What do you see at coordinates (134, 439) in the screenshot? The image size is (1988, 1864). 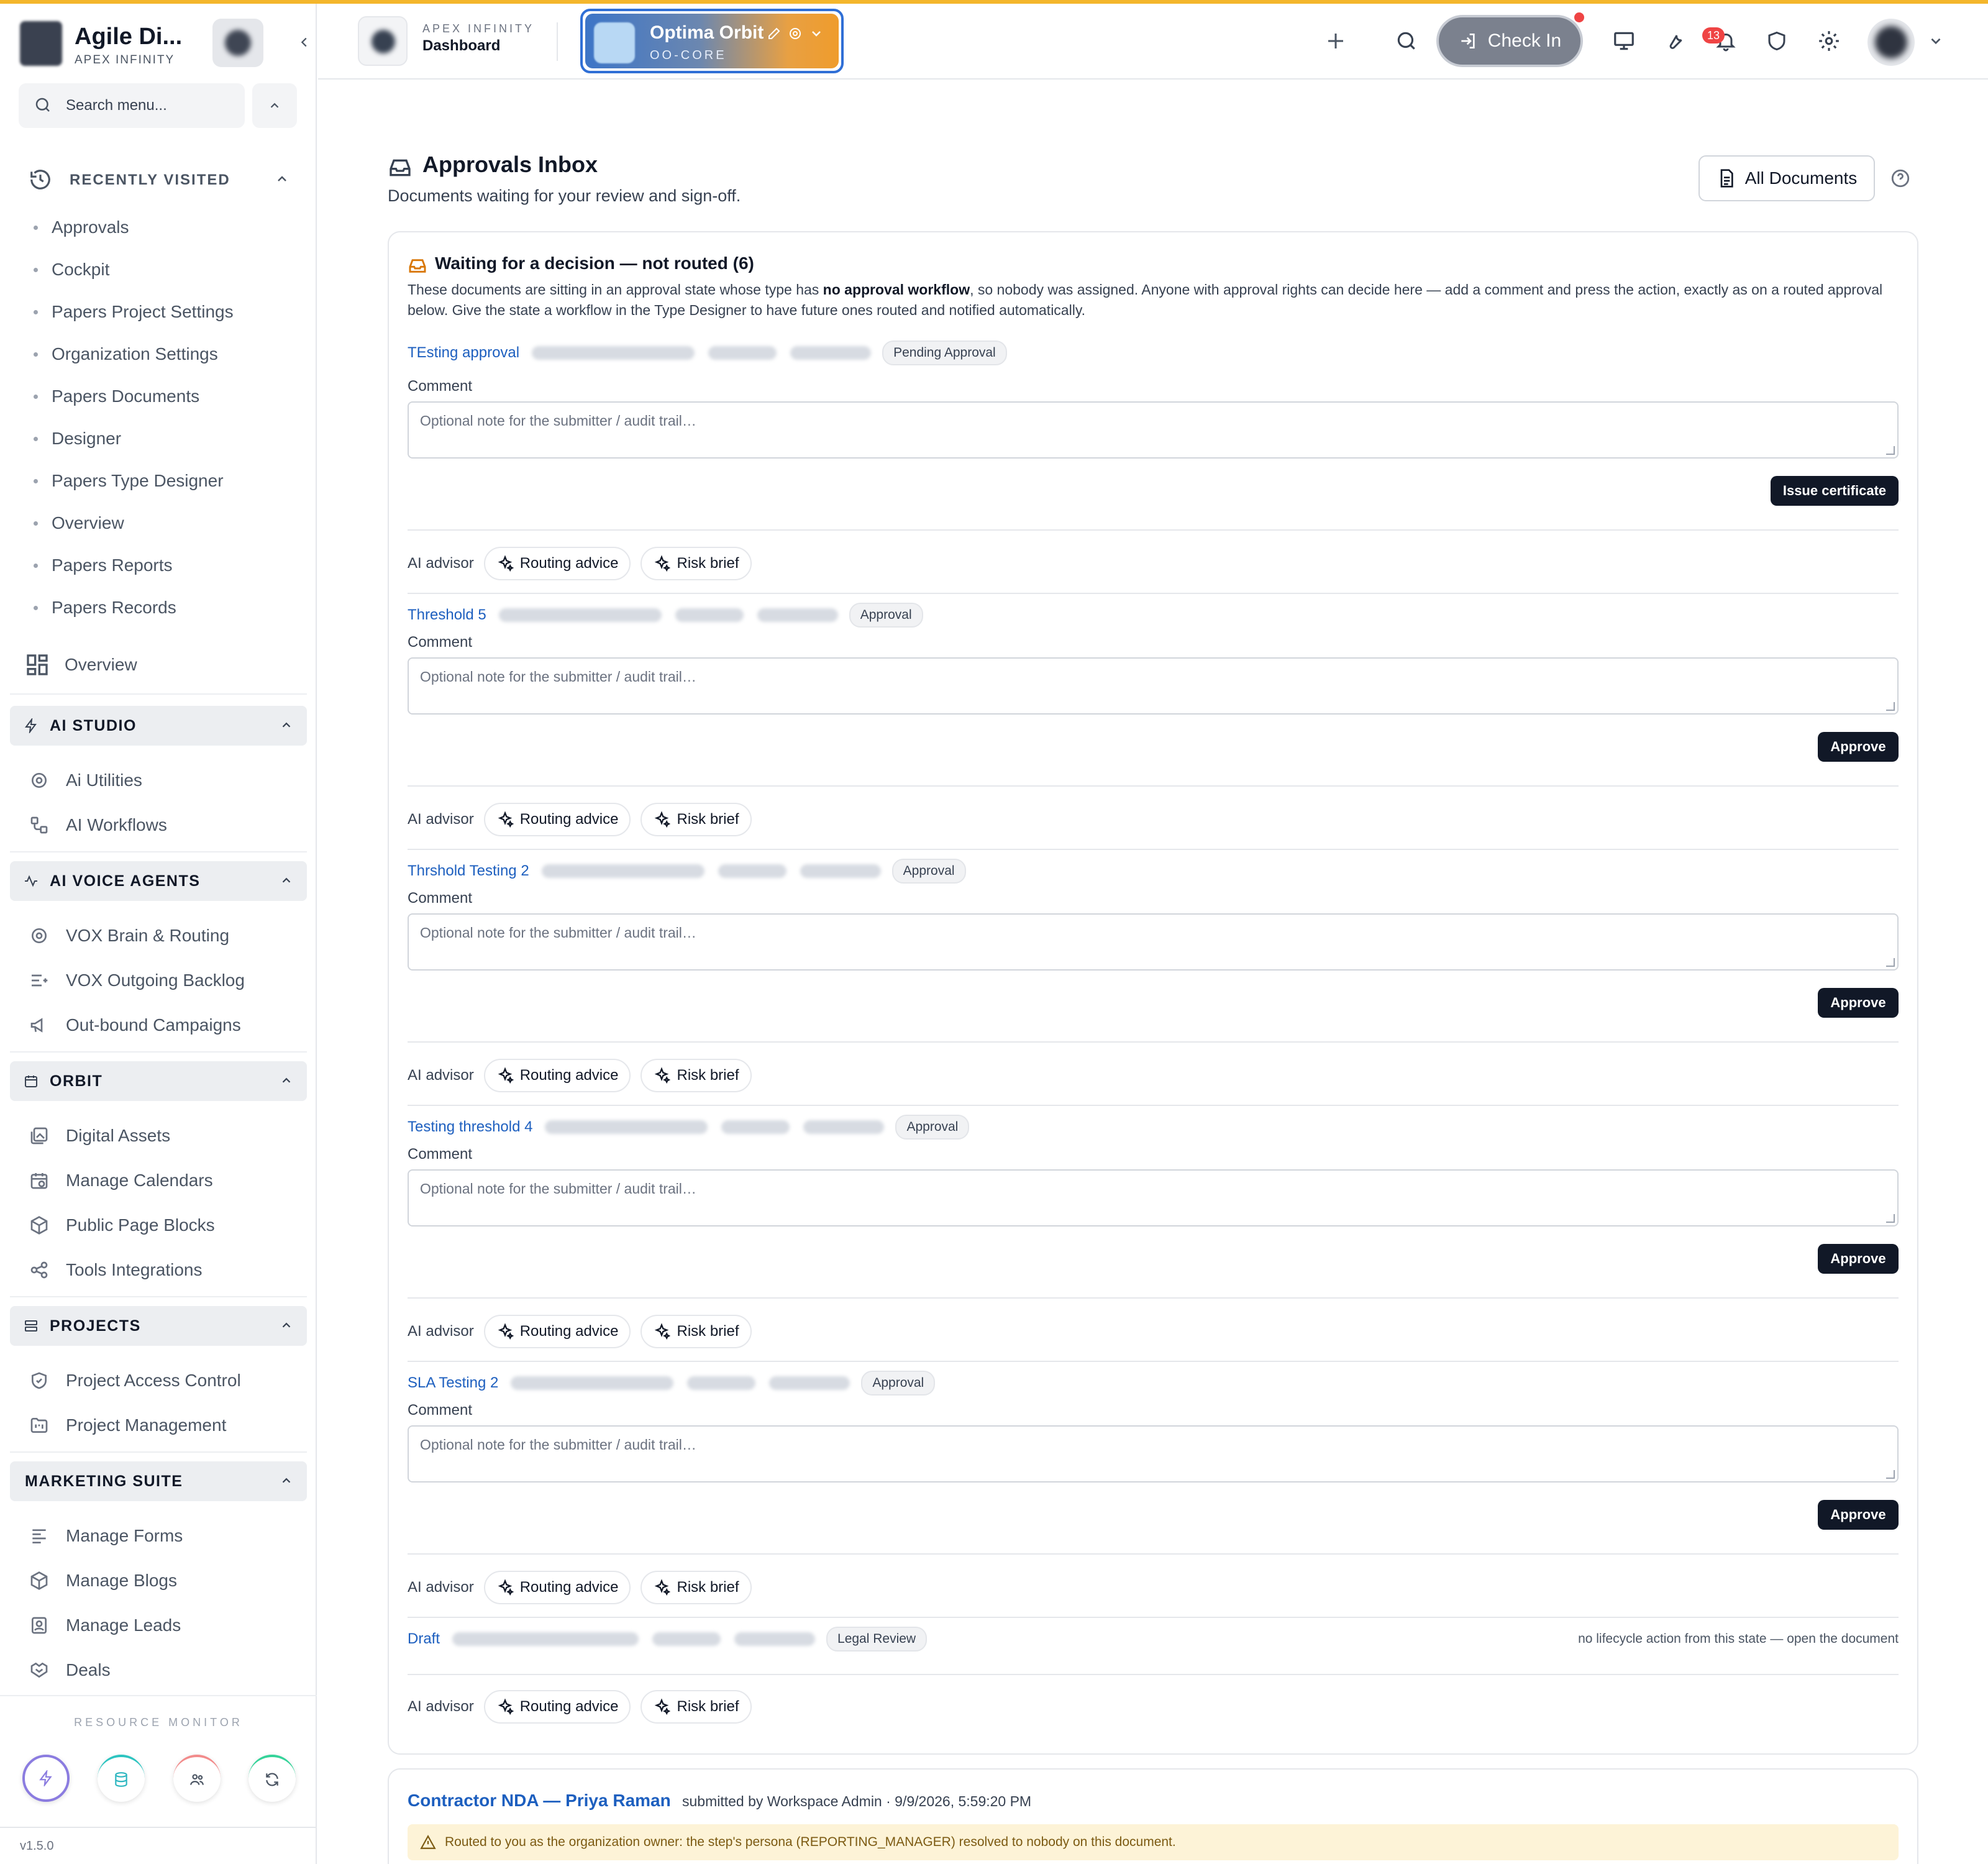 I see `recent-item: Designer` at bounding box center [134, 439].